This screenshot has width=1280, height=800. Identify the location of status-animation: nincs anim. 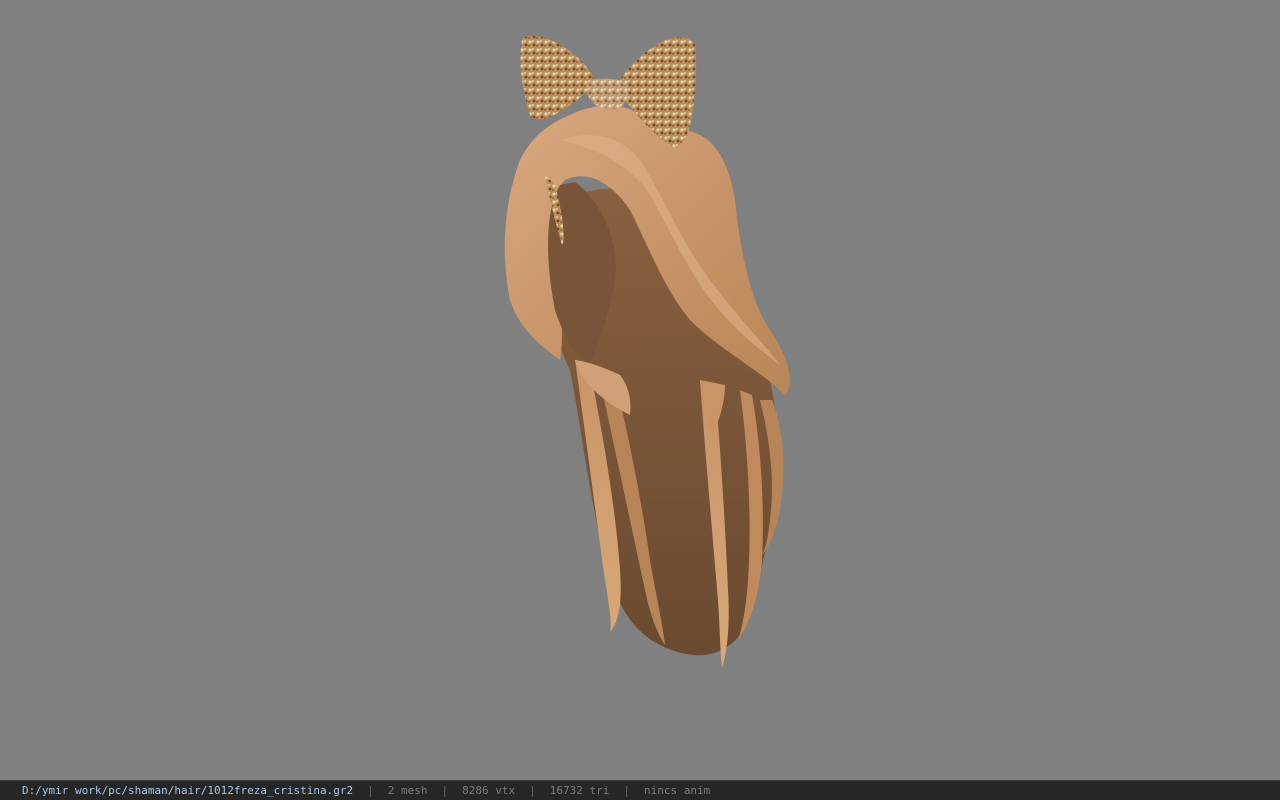
(677, 790).